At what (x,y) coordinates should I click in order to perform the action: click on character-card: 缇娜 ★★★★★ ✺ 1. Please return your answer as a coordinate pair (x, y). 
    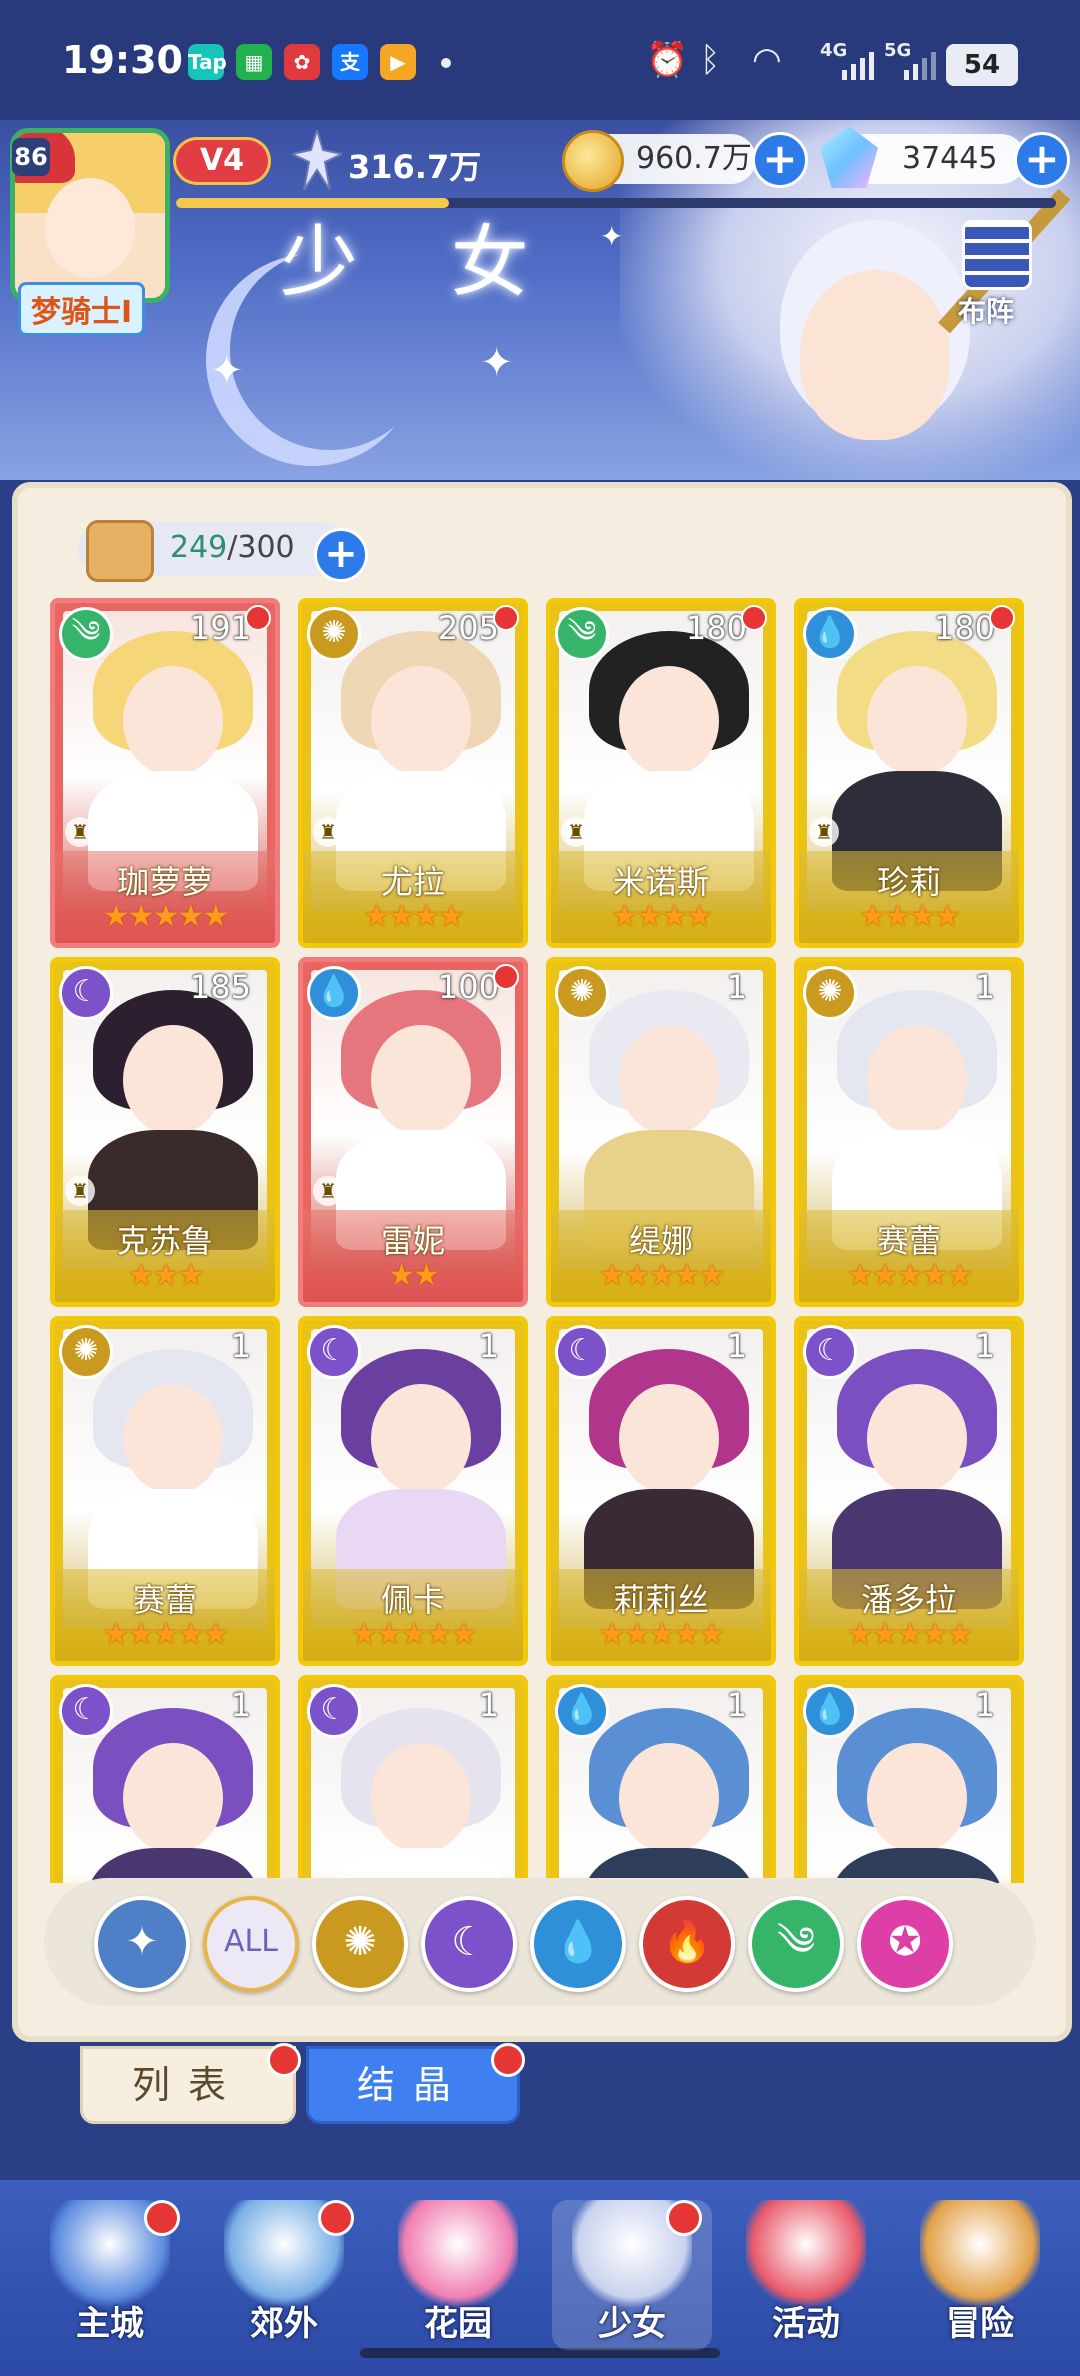
    Looking at the image, I should click on (661, 1132).